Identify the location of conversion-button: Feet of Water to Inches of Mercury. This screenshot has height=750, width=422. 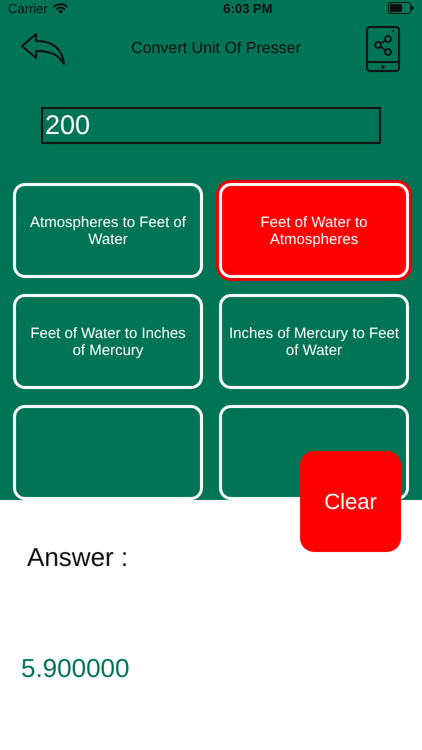
(108, 341).